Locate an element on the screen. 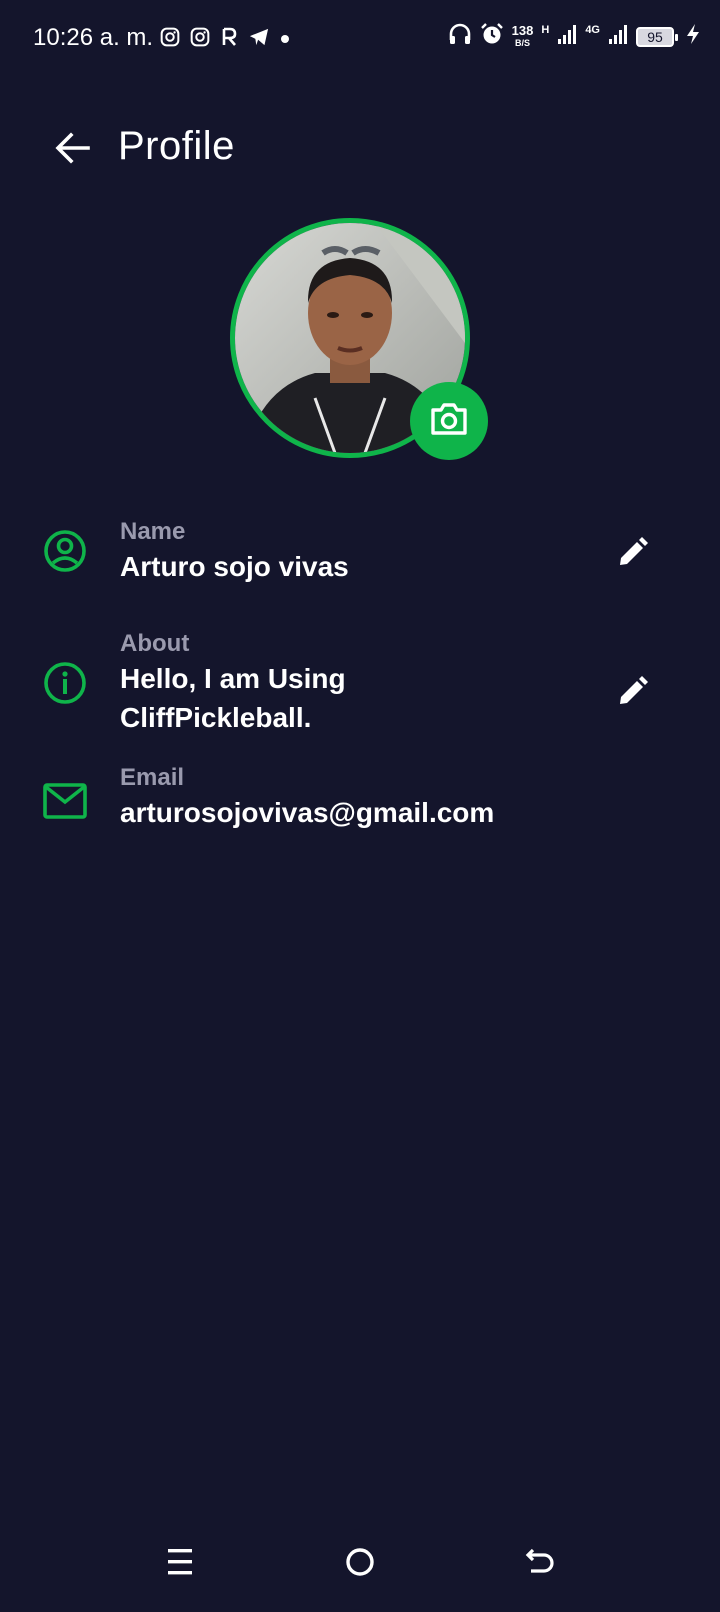  network-type-h: H is located at coordinates (545, 30).